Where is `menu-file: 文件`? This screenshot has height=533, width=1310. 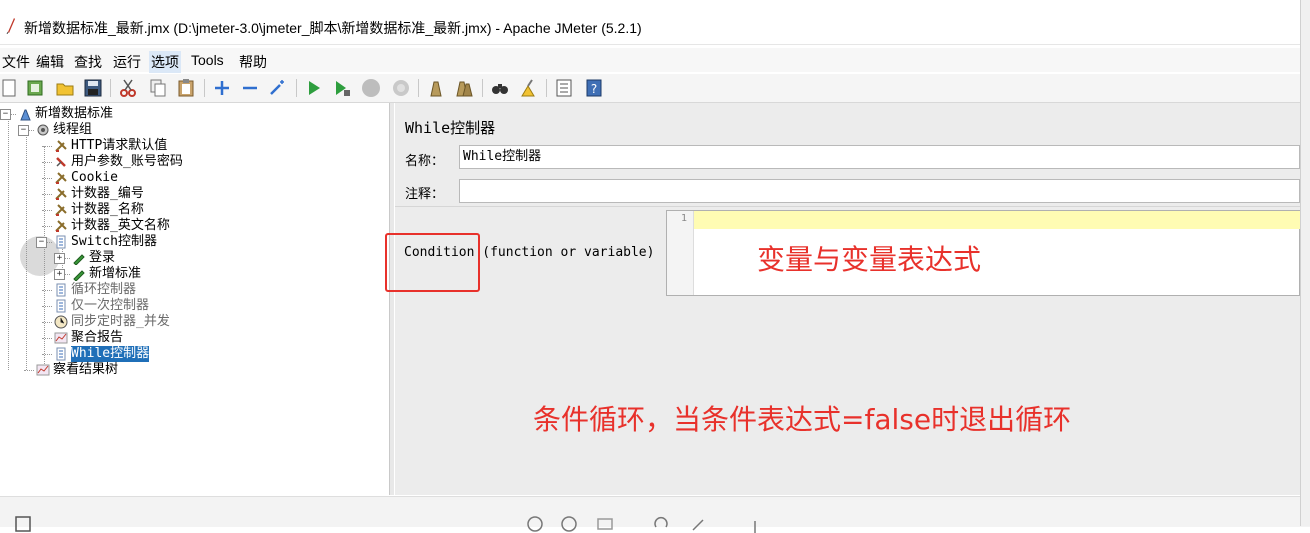 menu-file: 文件 is located at coordinates (16, 62).